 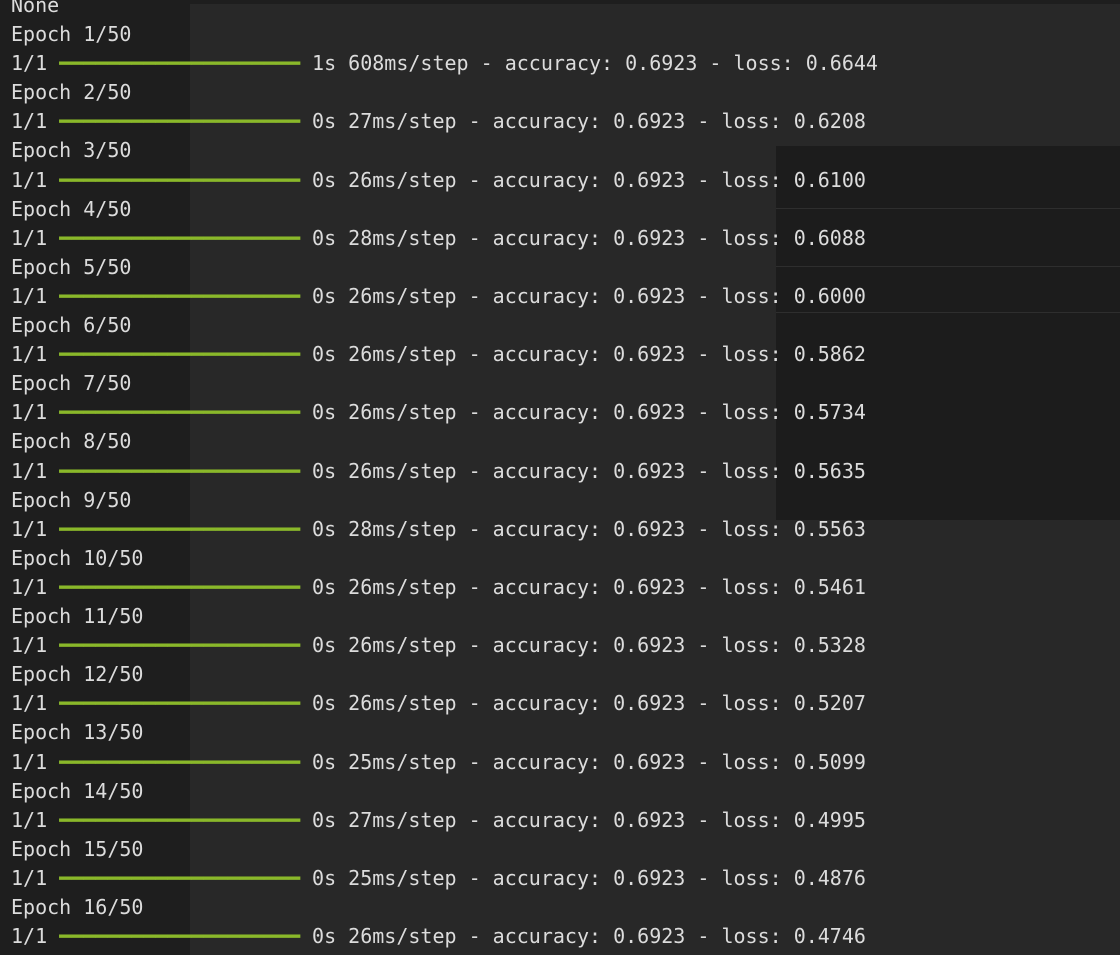 What do you see at coordinates (77, 848) in the screenshot?
I see `epoch-header: Epoch 15/50` at bounding box center [77, 848].